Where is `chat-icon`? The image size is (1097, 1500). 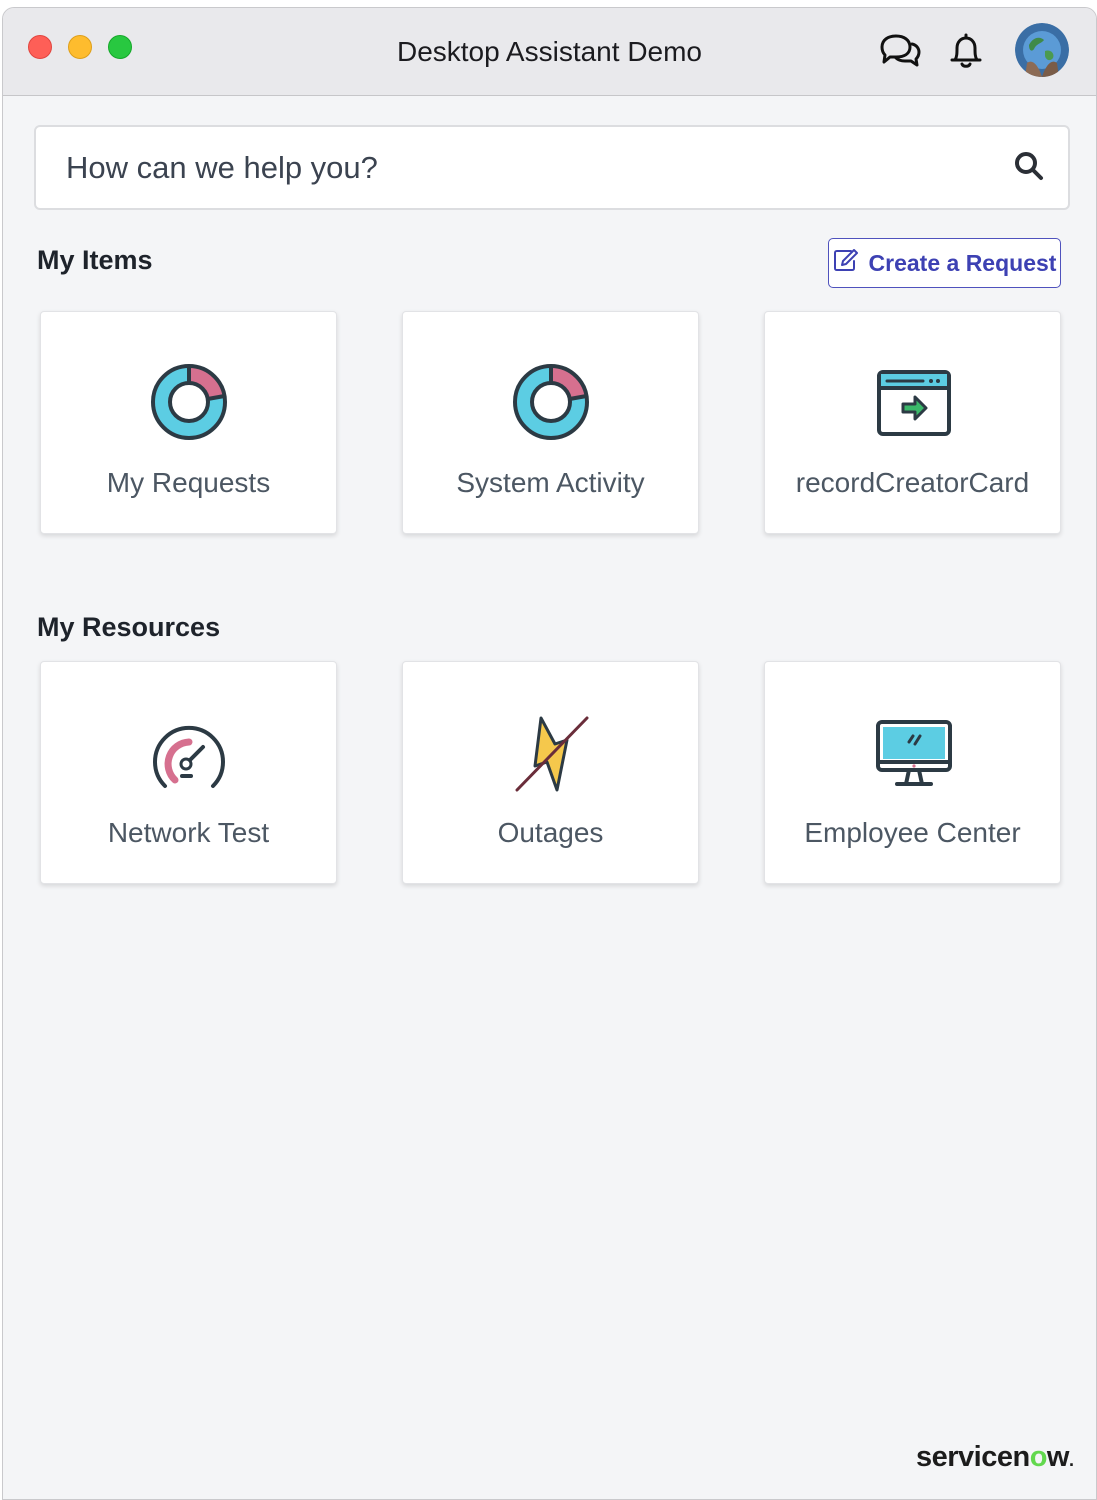 chat-icon is located at coordinates (900, 51).